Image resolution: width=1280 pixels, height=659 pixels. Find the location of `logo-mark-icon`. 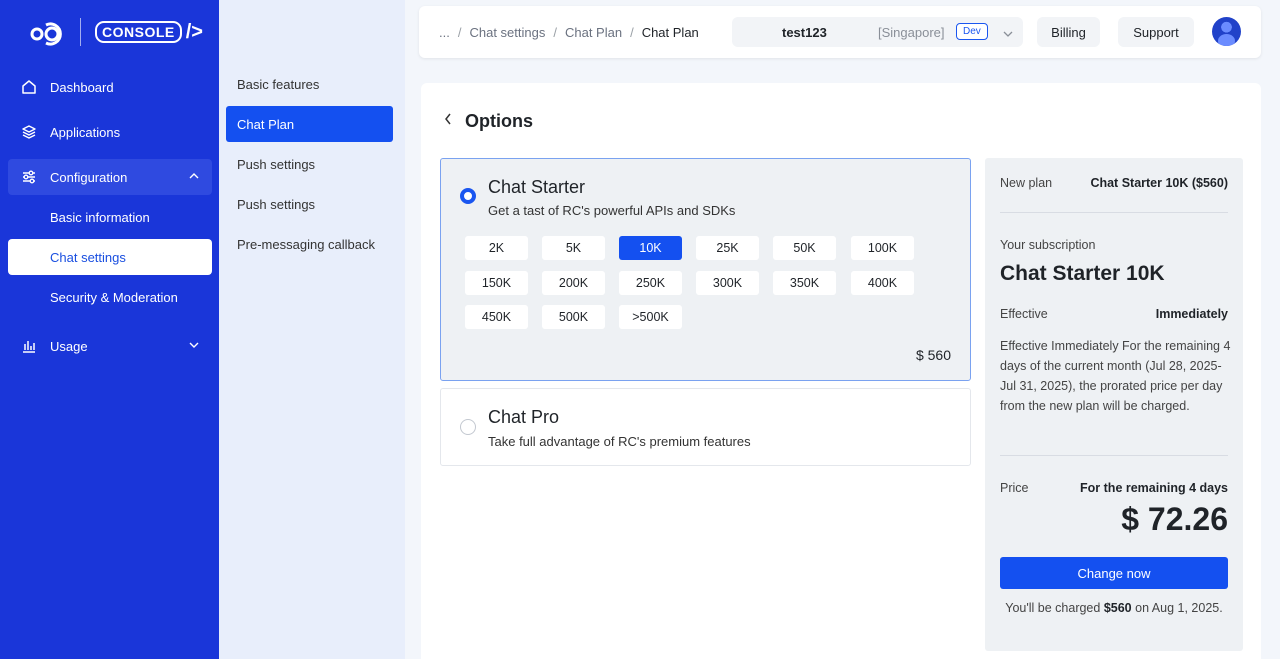

logo-mark-icon is located at coordinates (48, 32).